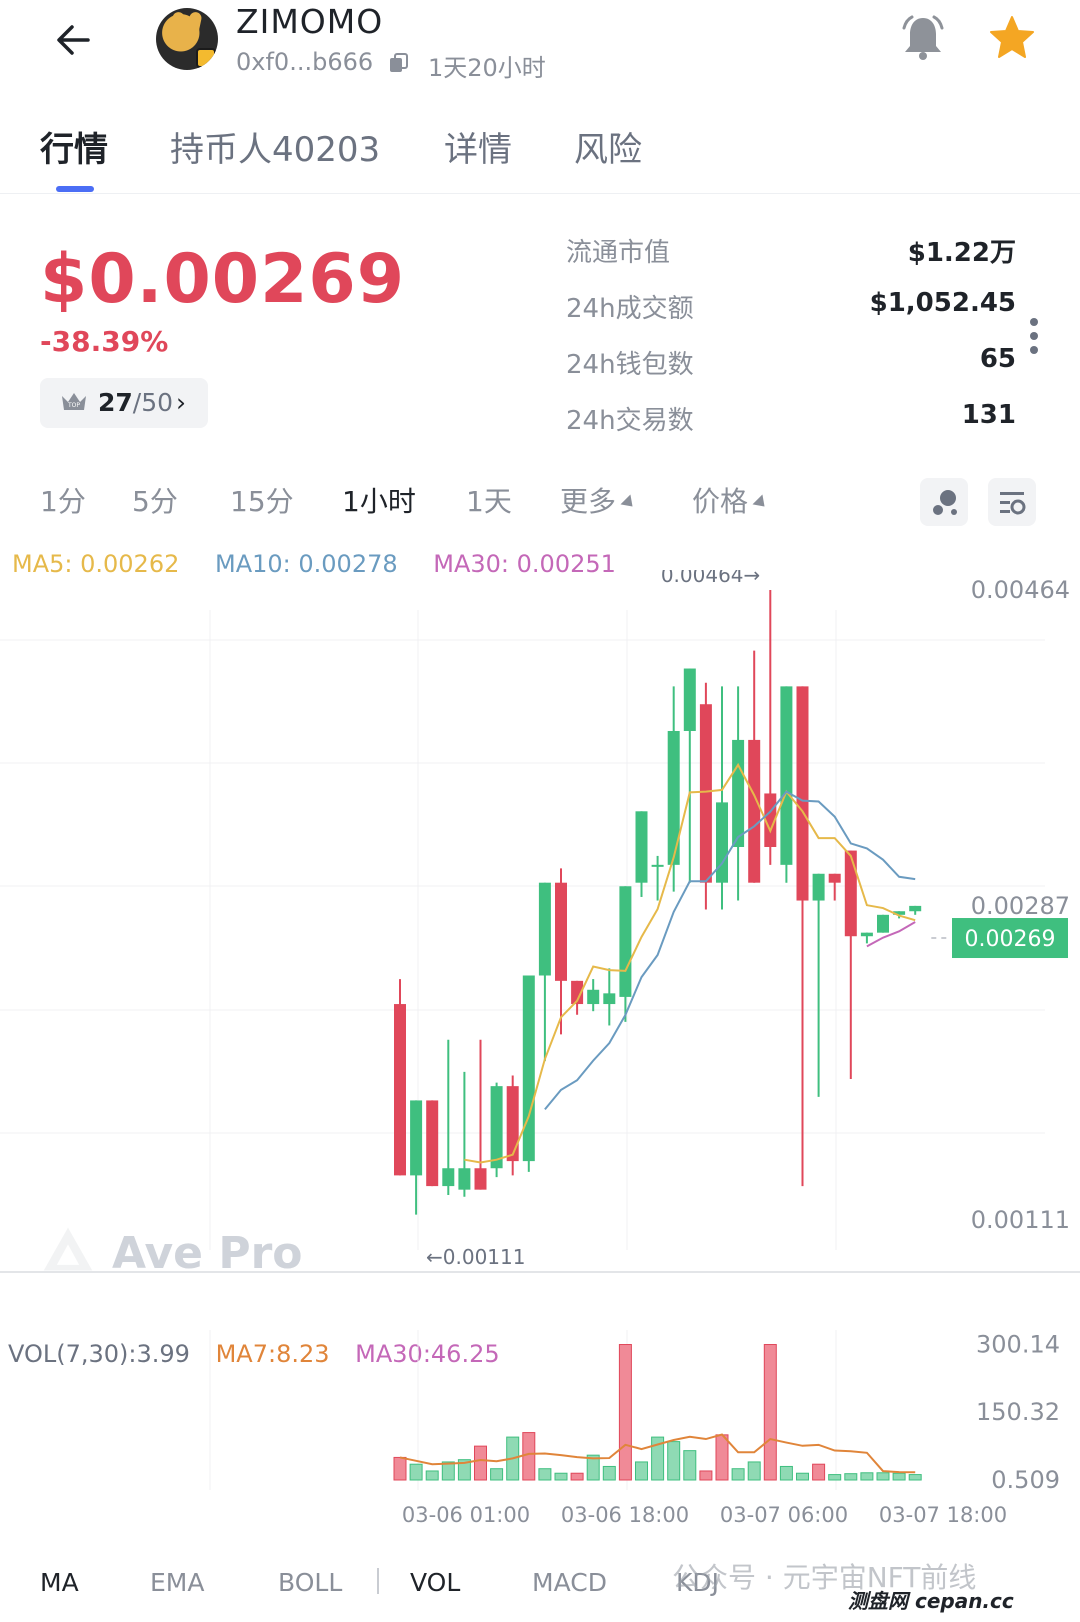 Image resolution: width=1080 pixels, height=1622 pixels. I want to click on ave-pro-logo-icon, so click(68, 1249).